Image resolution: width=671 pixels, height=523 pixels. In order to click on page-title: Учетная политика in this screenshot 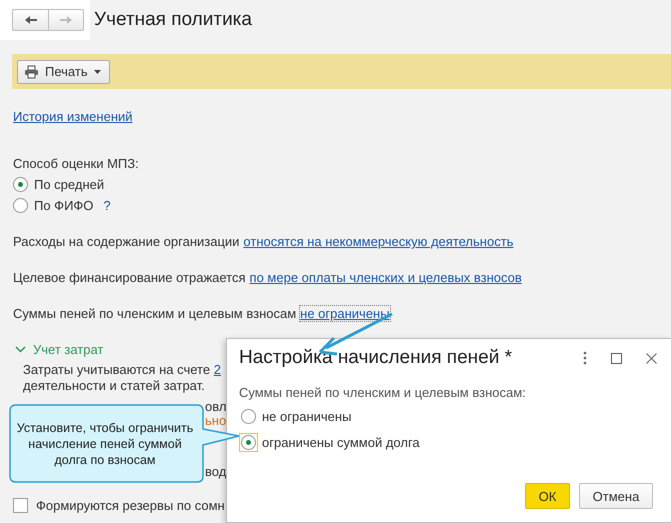, I will do `click(173, 20)`.